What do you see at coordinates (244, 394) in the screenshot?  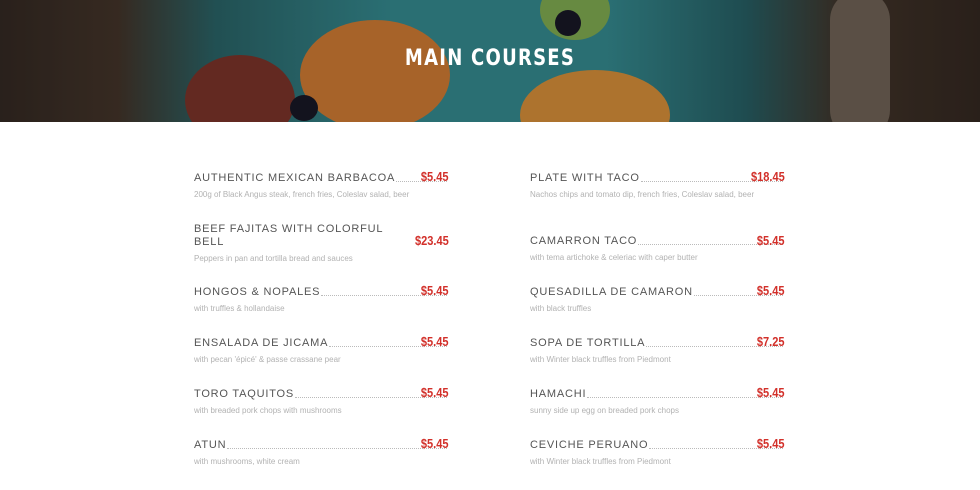 I see `menu-item-name: TORO TAQUITOS` at bounding box center [244, 394].